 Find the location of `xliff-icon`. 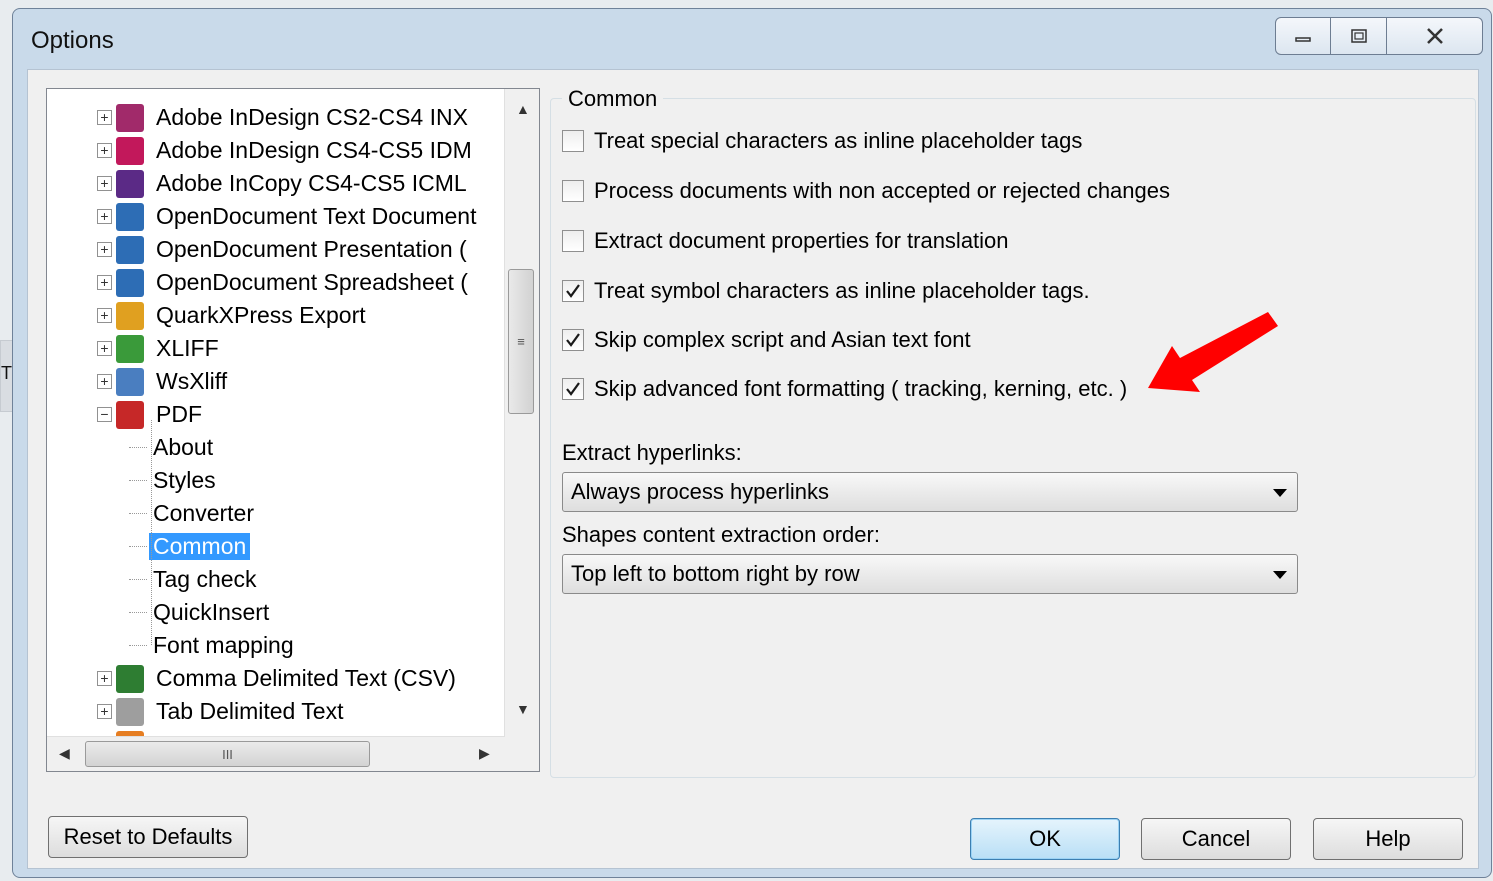

xliff-icon is located at coordinates (130, 348).